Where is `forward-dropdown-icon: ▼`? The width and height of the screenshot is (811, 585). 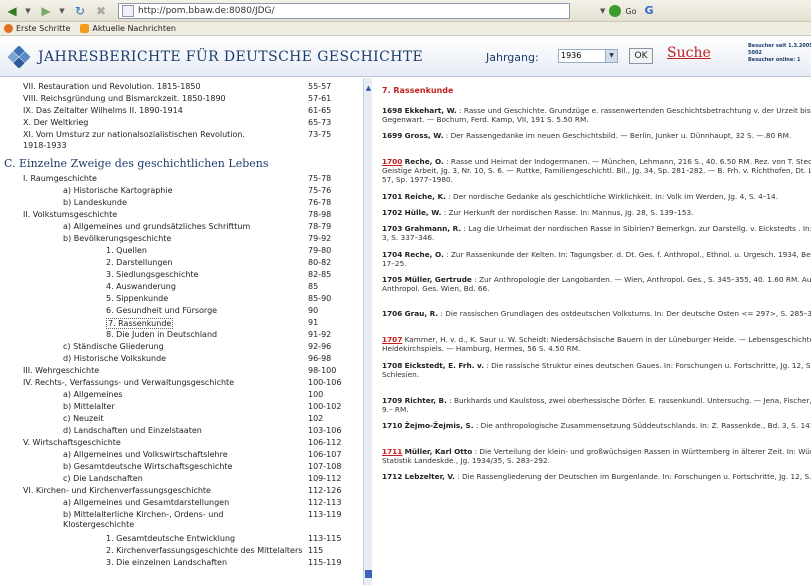
forward-dropdown-icon: ▼ is located at coordinates (62, 11).